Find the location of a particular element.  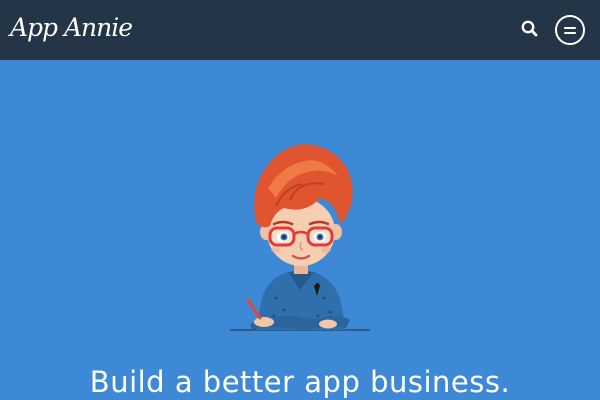

menu-button is located at coordinates (570, 30).